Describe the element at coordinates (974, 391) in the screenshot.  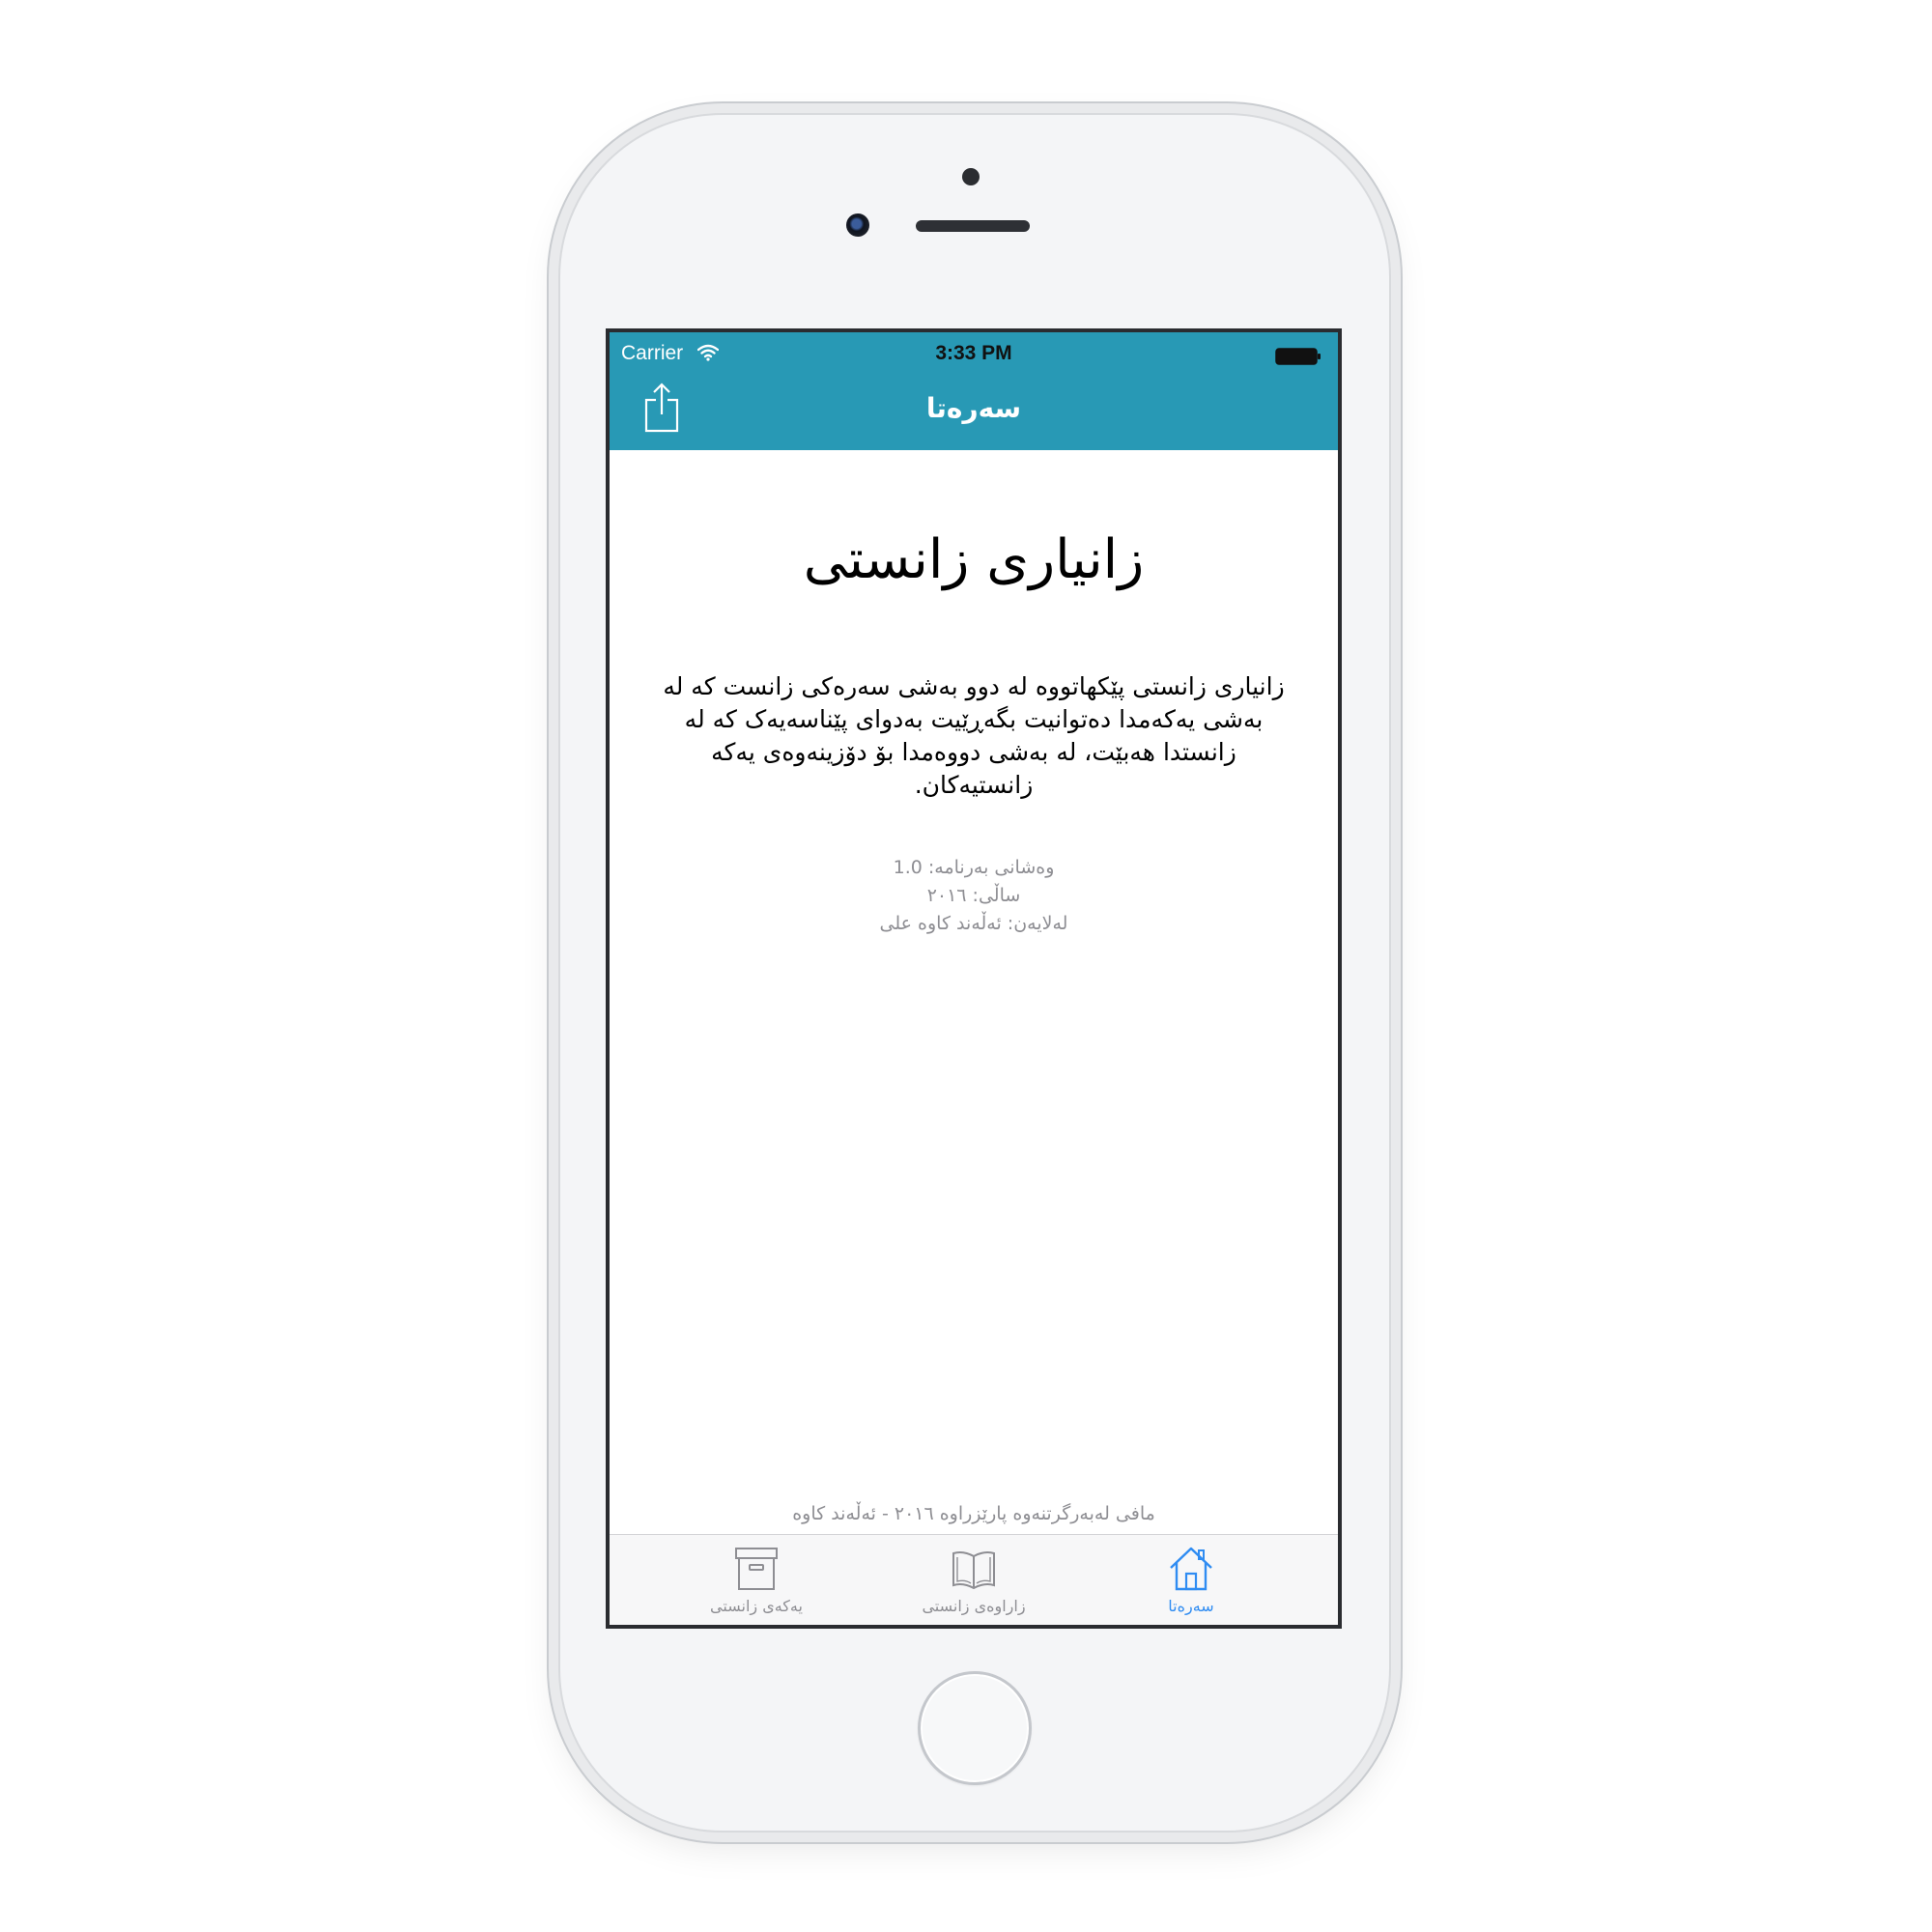
I see `navigation-header: Carrier 3:33 PM سەرەتا` at that location.